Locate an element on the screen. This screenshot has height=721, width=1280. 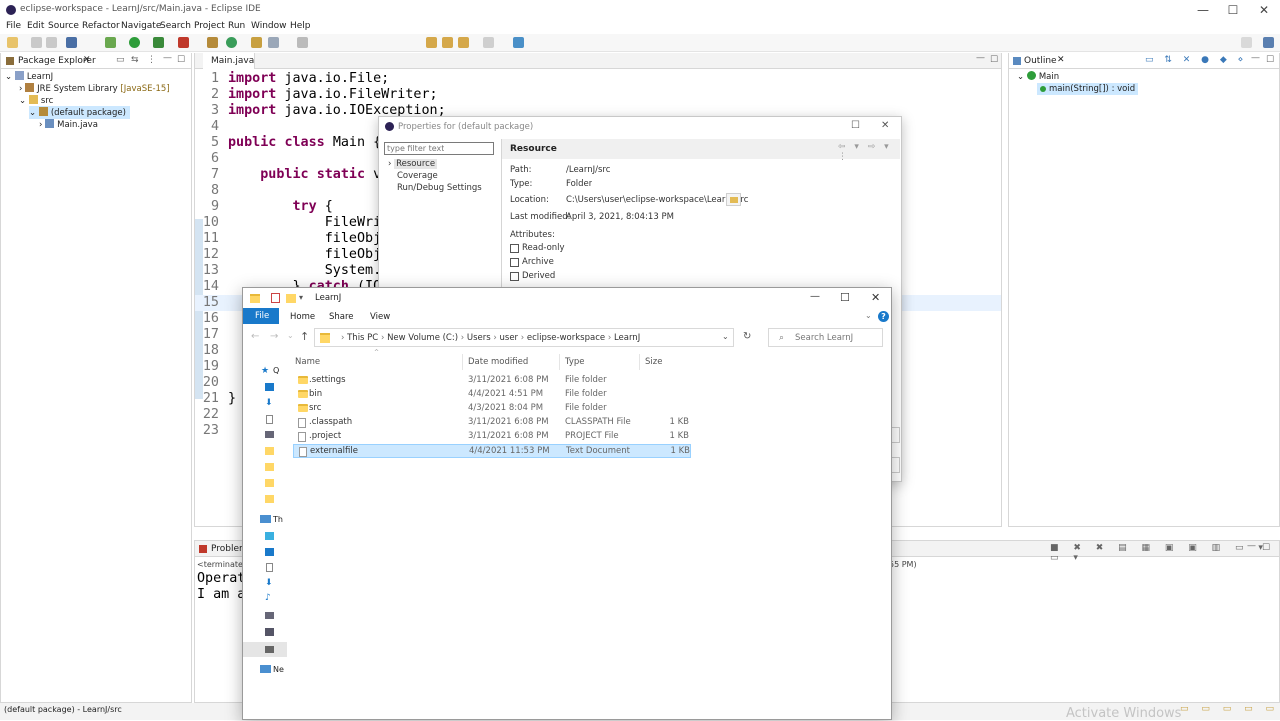
search-toolbar-icon is located at coordinates (273, 42).